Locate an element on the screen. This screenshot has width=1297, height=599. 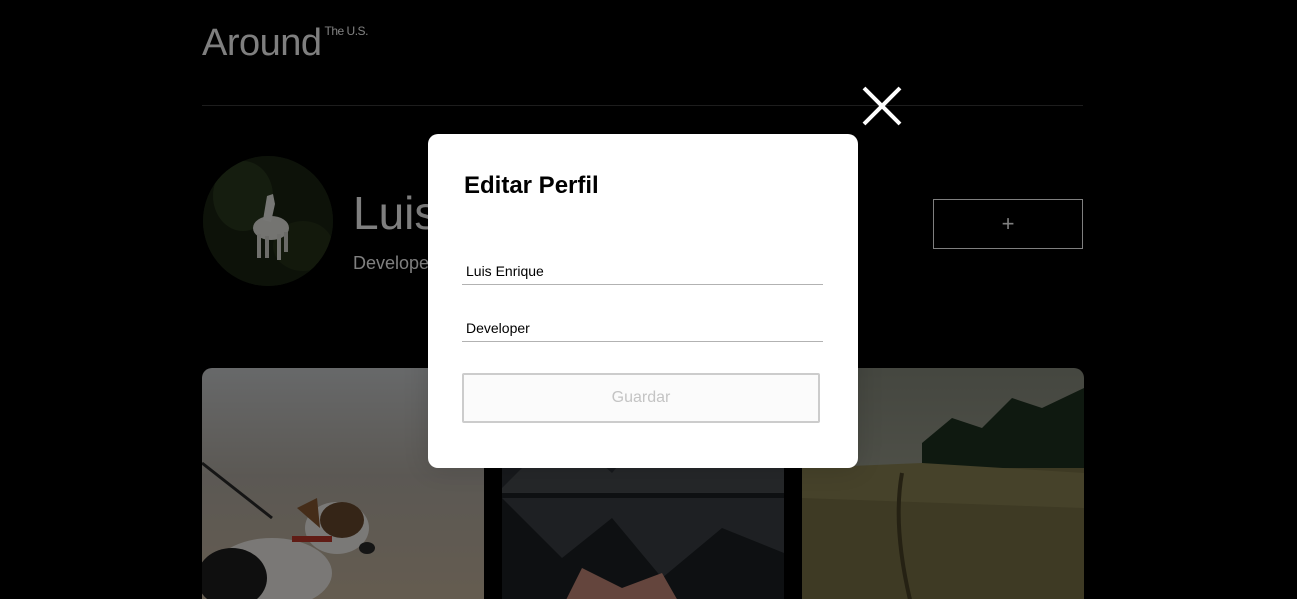
modal-title: Editar Perfil is located at coordinates (531, 185).